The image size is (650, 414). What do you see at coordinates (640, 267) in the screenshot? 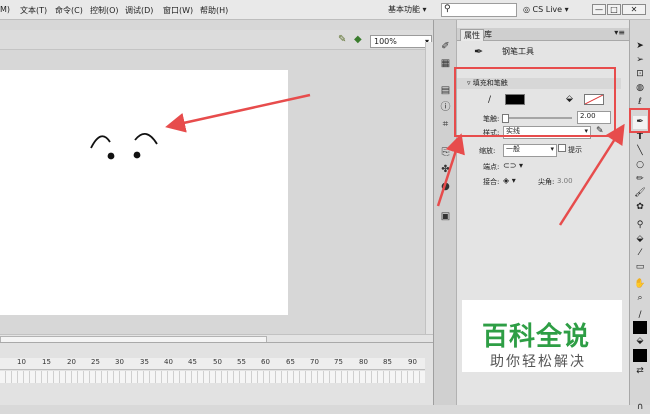
I see `eraser-tool-icon: ▭` at bounding box center [640, 267].